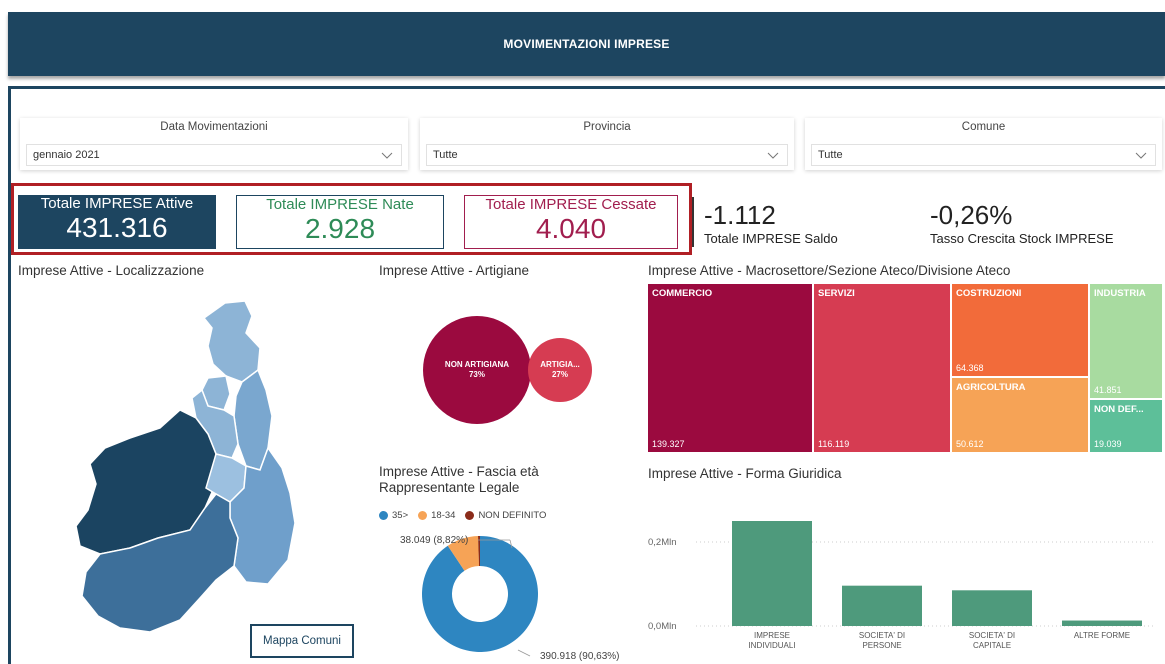 The height and width of the screenshot is (664, 1165). I want to click on legend-label: 18-34, so click(443, 515).